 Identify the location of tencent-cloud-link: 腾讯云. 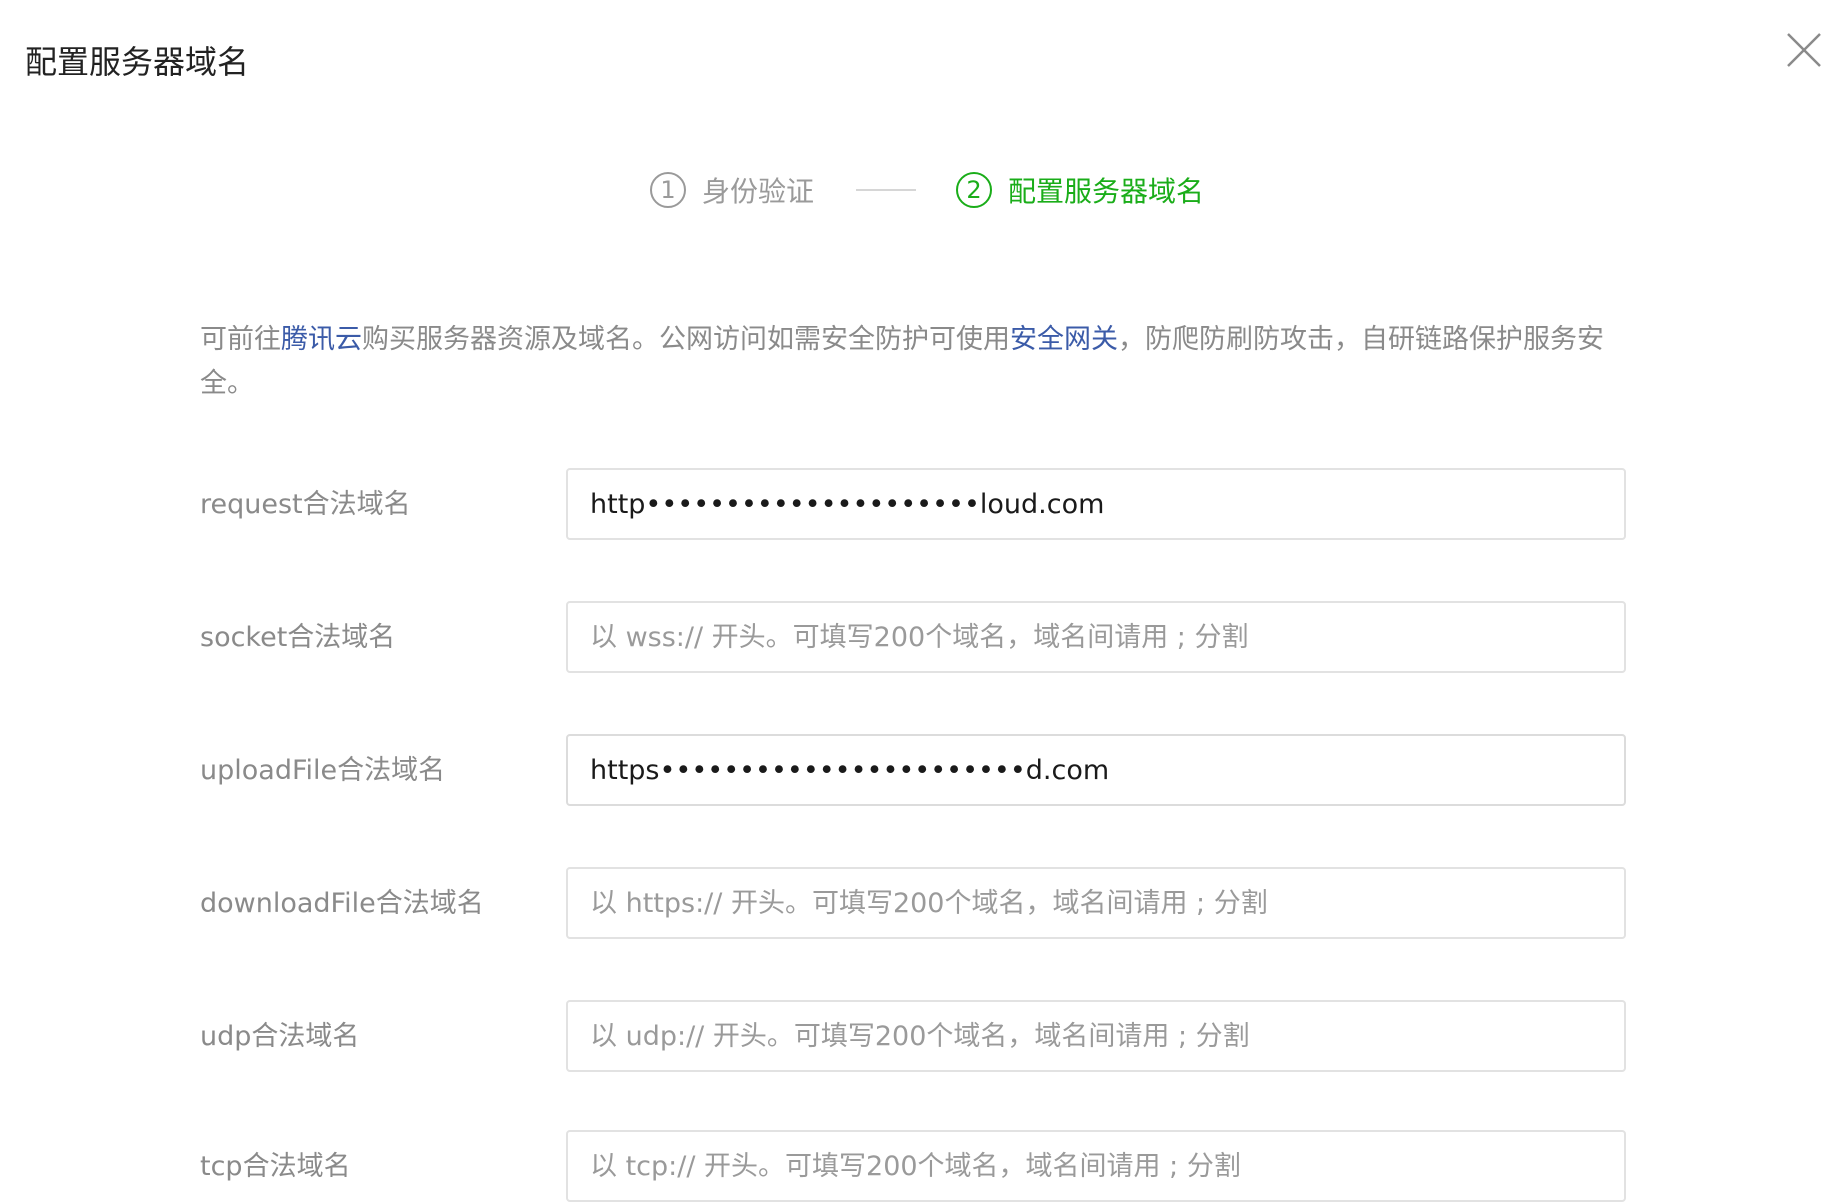
(321, 339).